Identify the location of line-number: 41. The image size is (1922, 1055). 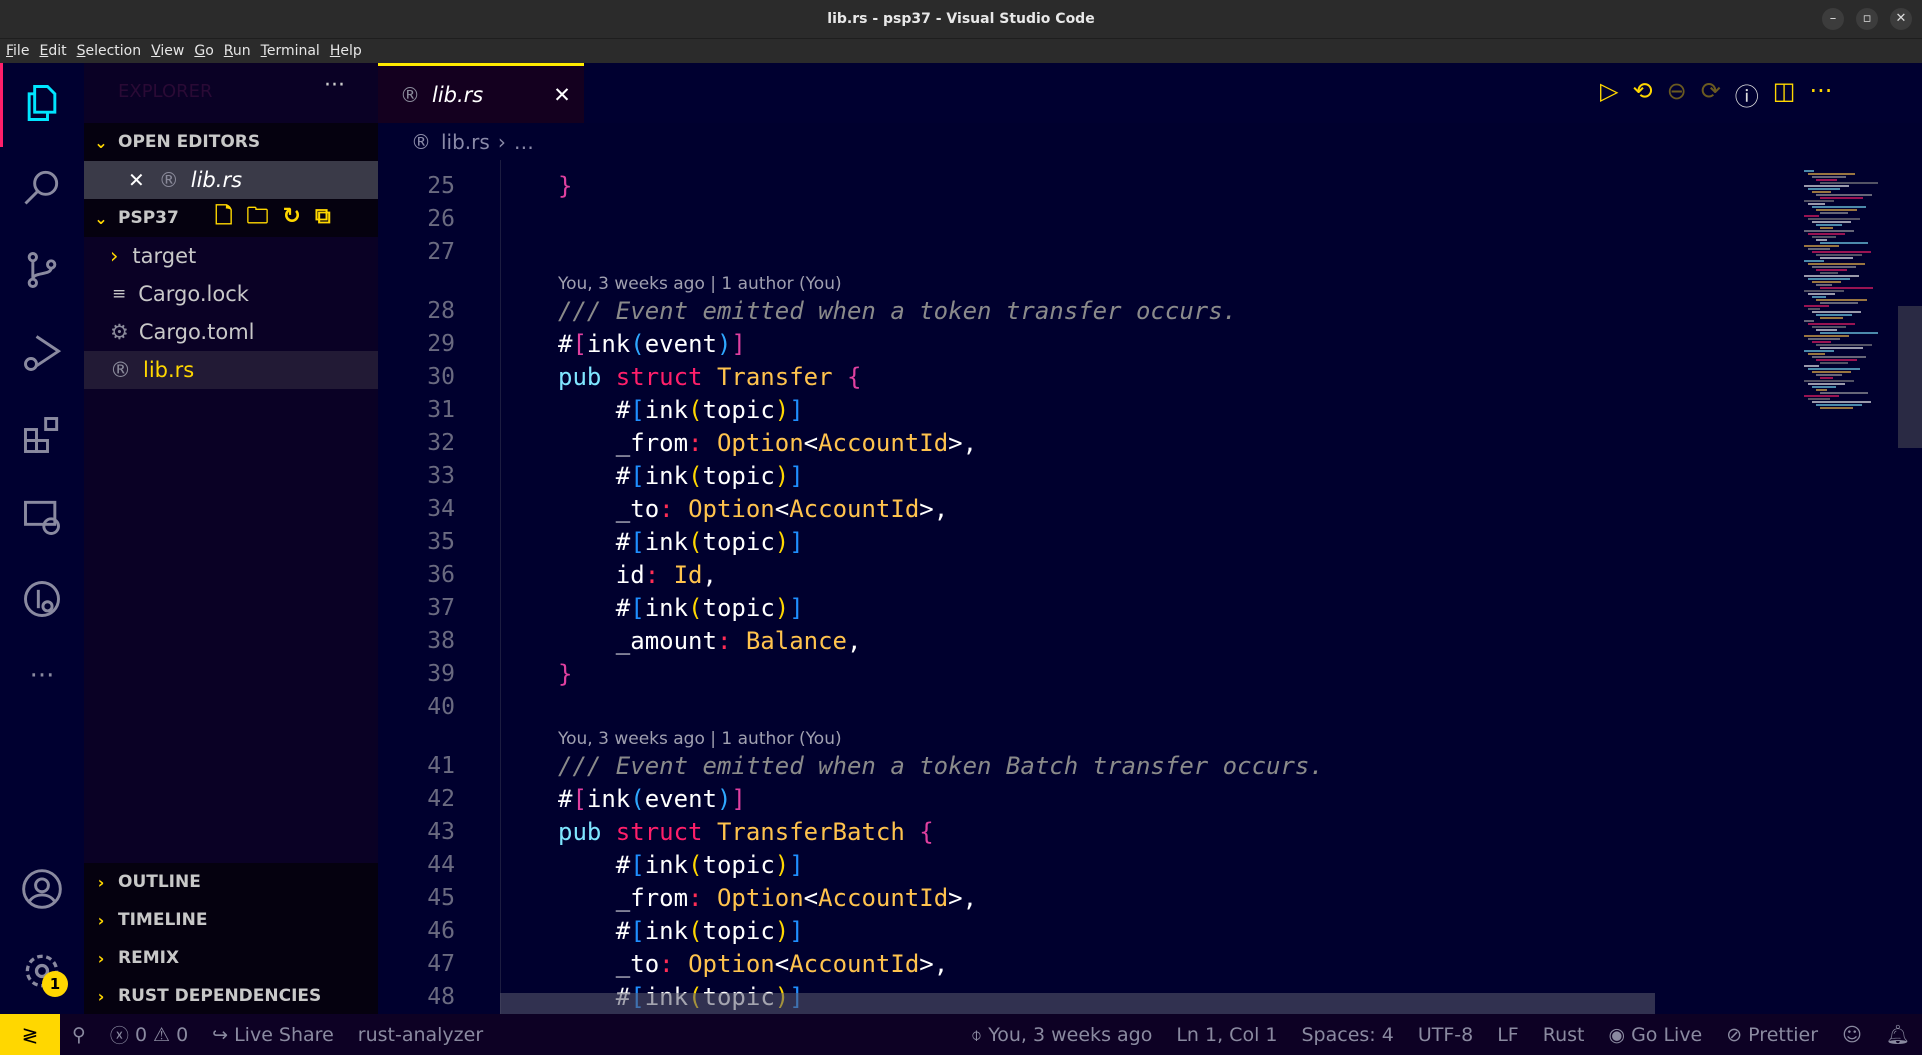
(441, 766).